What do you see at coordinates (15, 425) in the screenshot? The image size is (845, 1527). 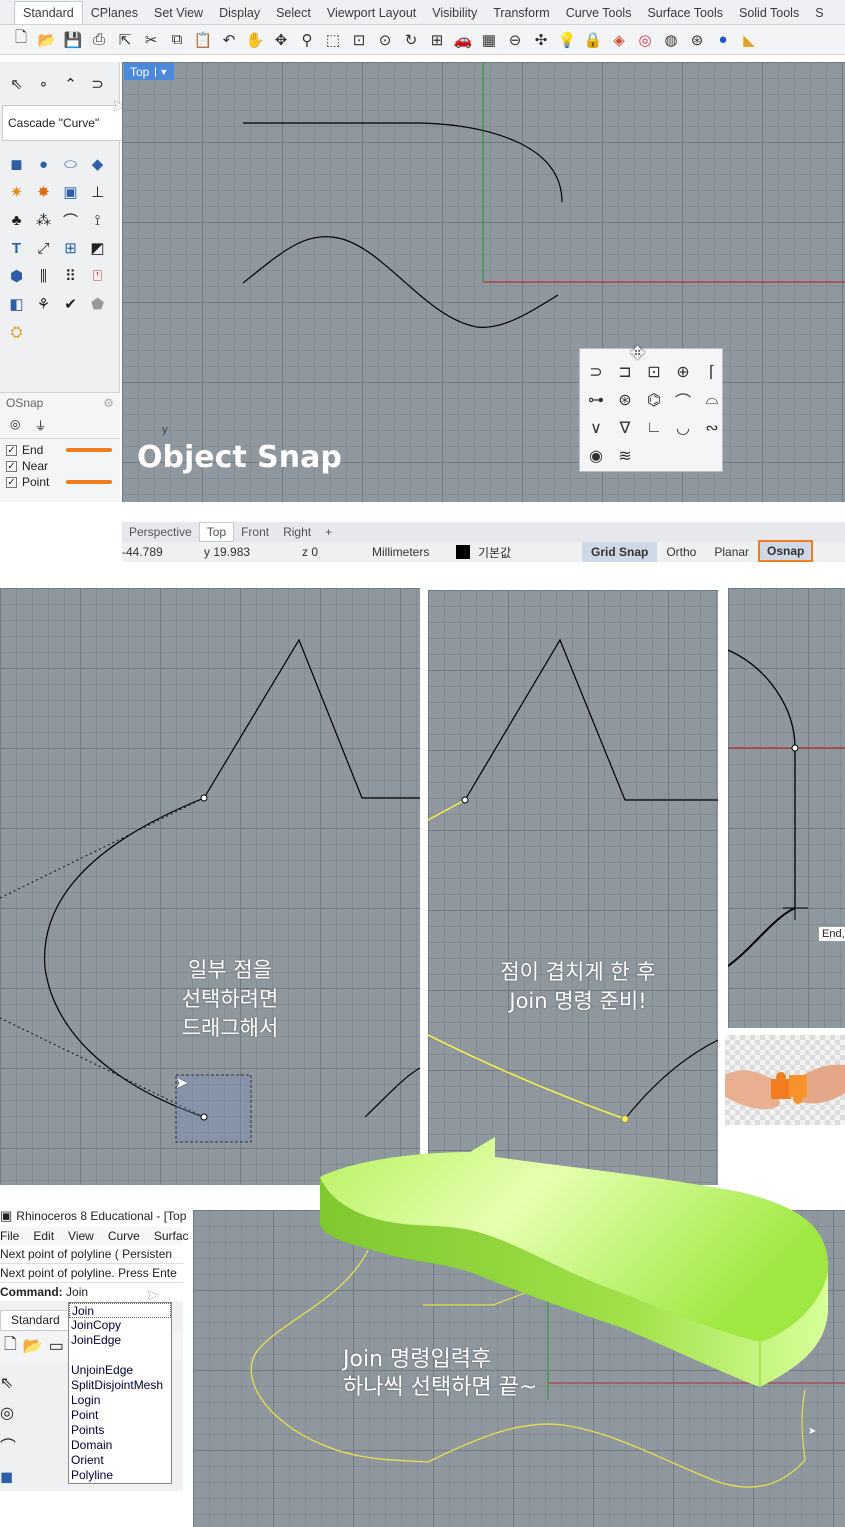 I see `osnap-target-icon: ◎` at bounding box center [15, 425].